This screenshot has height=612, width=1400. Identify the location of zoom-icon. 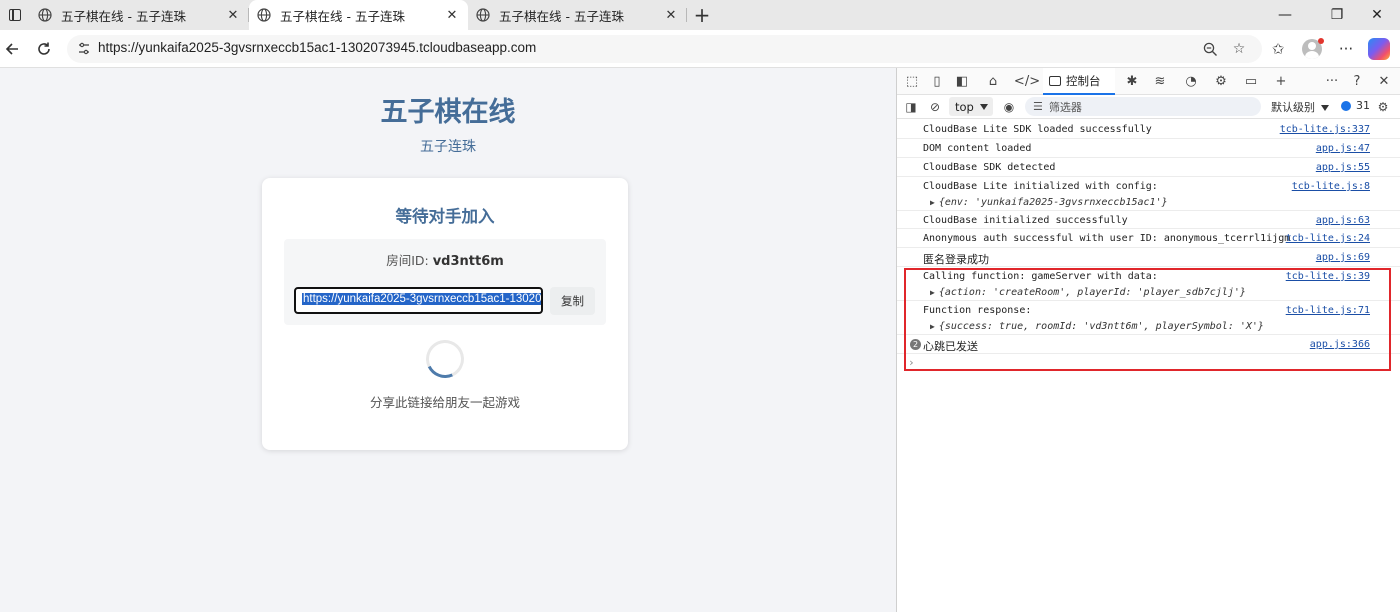
(1210, 49).